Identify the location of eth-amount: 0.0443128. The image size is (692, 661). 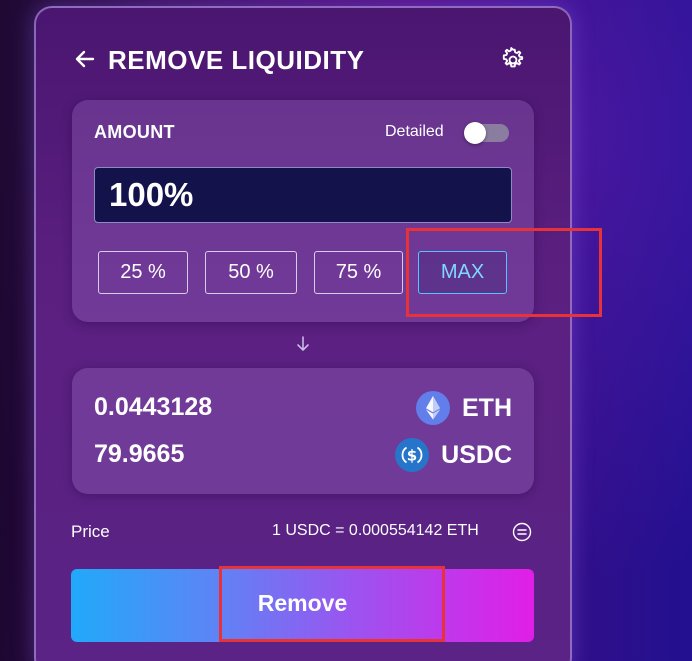
(153, 407).